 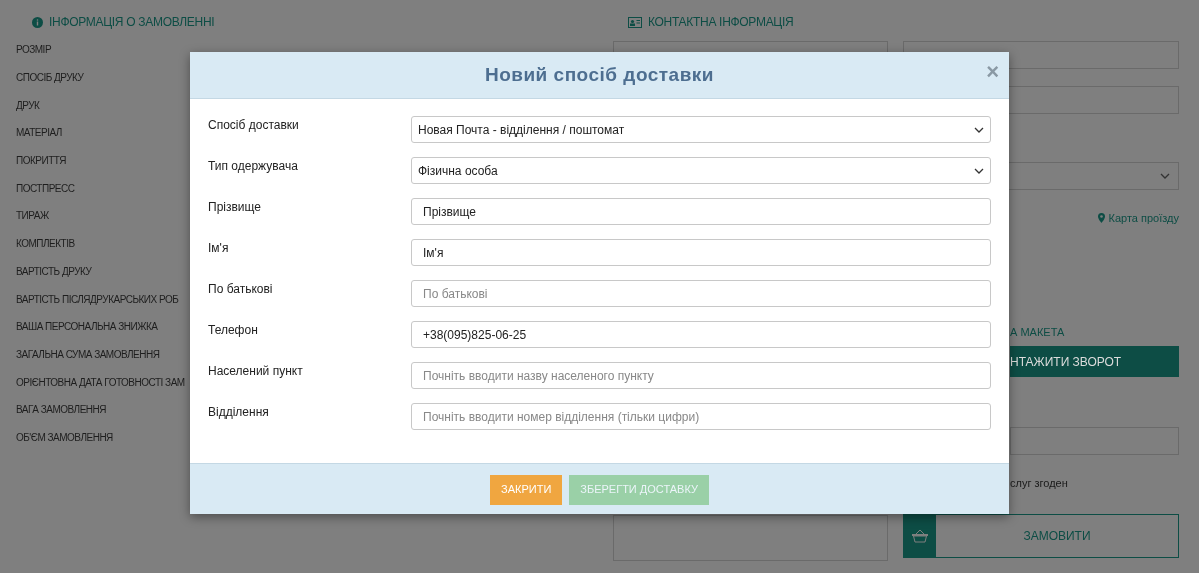 What do you see at coordinates (1039, 483) in the screenshot?
I see `agreement-text: слуг згоден` at bounding box center [1039, 483].